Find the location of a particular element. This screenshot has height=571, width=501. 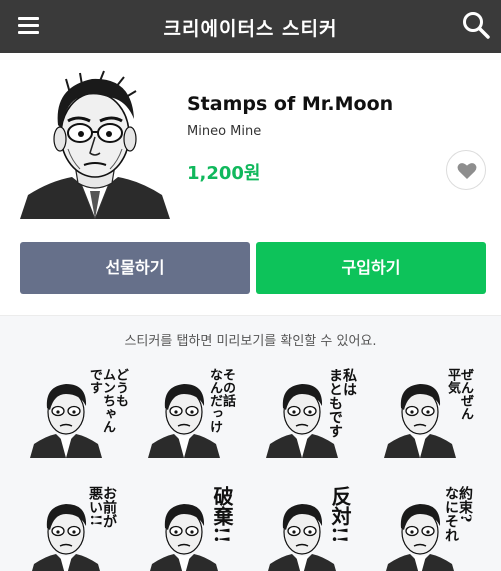

sticker-thumbnail: その話 なんだっけ is located at coordinates (198, 411).